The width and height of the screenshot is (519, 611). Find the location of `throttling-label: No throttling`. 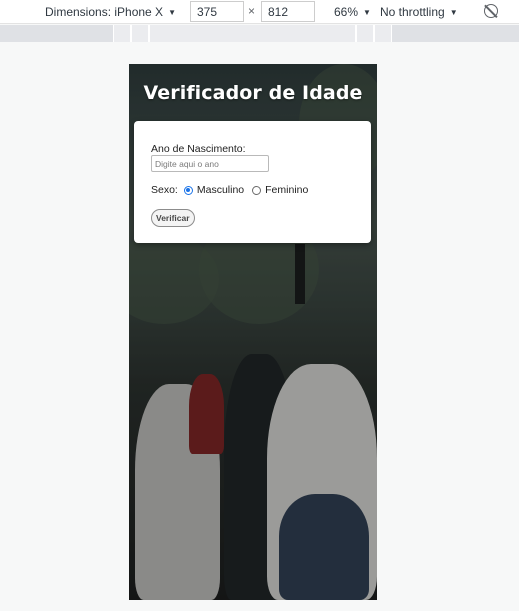

throttling-label: No throttling is located at coordinates (412, 12).